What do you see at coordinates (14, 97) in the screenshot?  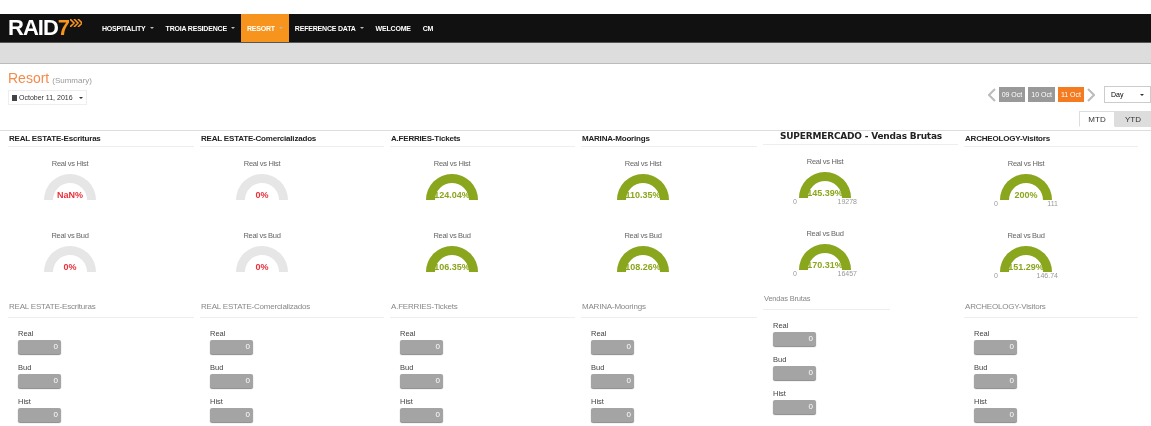 I see `calendar-icon` at bounding box center [14, 97].